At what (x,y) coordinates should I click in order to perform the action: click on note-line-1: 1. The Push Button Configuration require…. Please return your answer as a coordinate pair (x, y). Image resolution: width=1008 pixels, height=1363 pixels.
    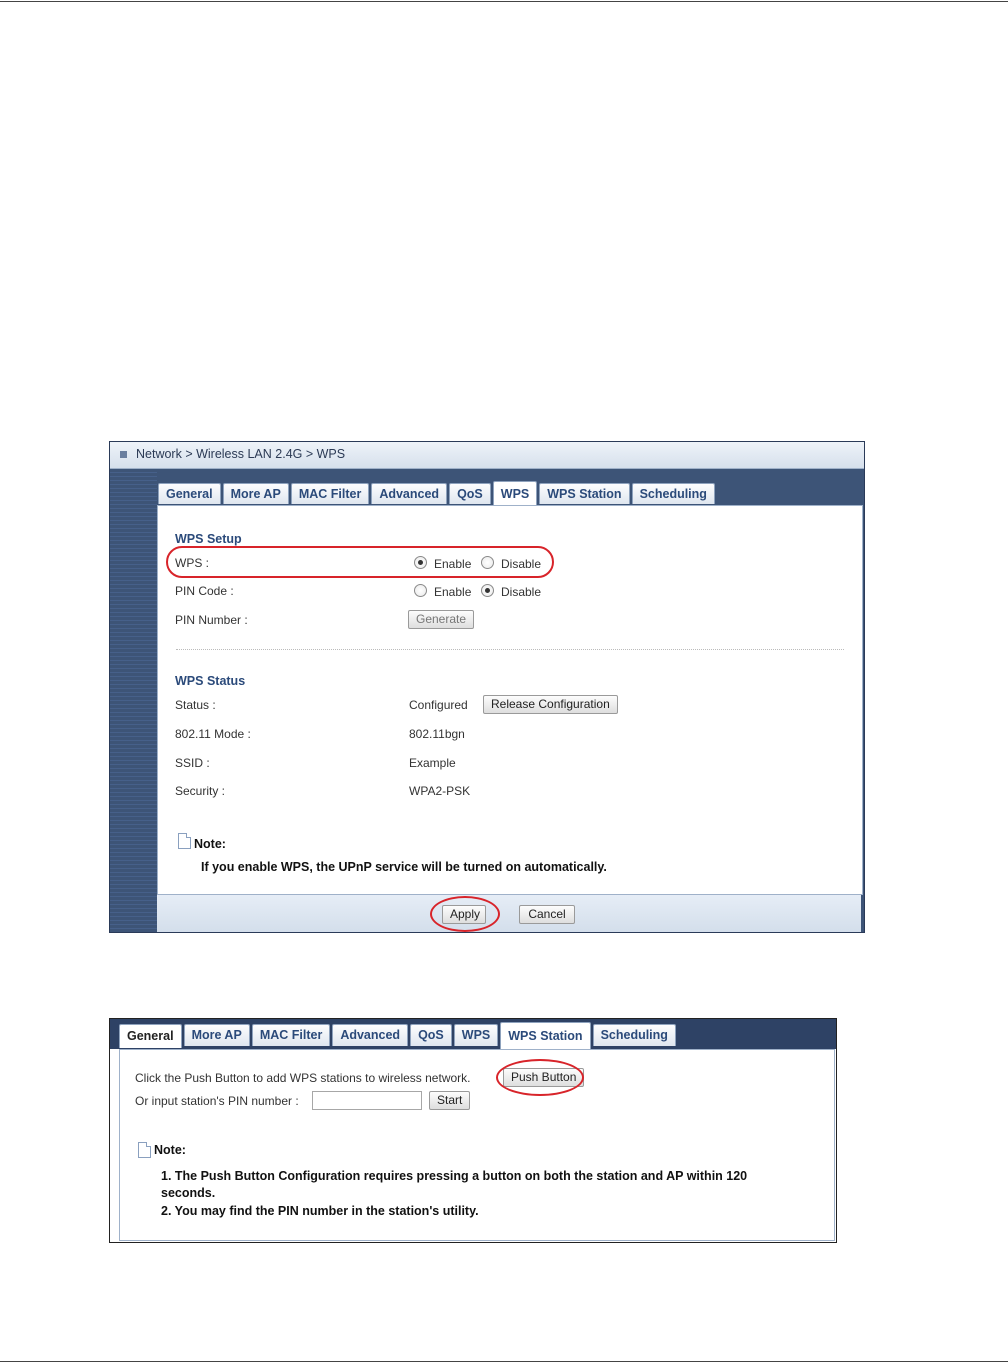
    Looking at the image, I should click on (454, 1176).